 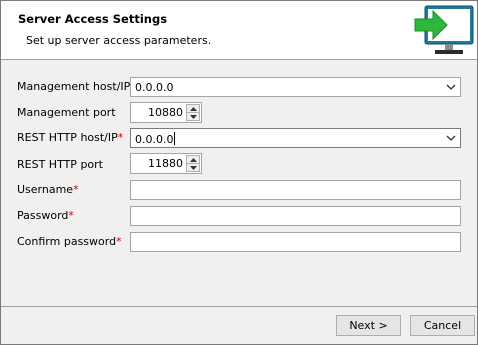 I want to click on page-title: Server Access Settings, so click(x=93, y=19).